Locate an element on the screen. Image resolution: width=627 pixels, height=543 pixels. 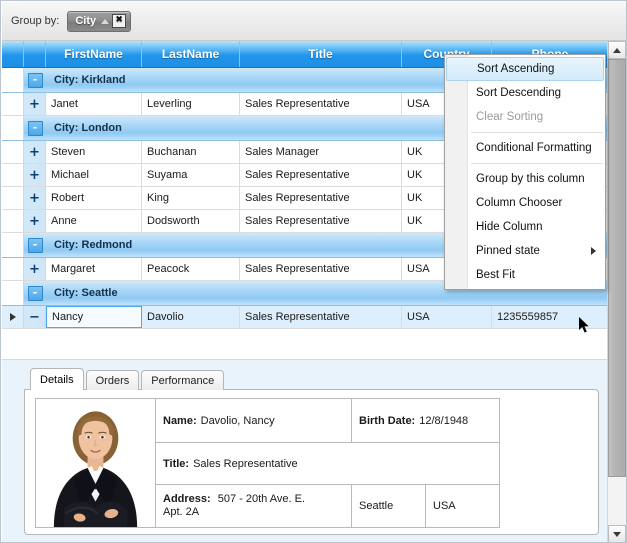
menu-item-column-chooser: Column Chooser is located at coordinates (525, 203).